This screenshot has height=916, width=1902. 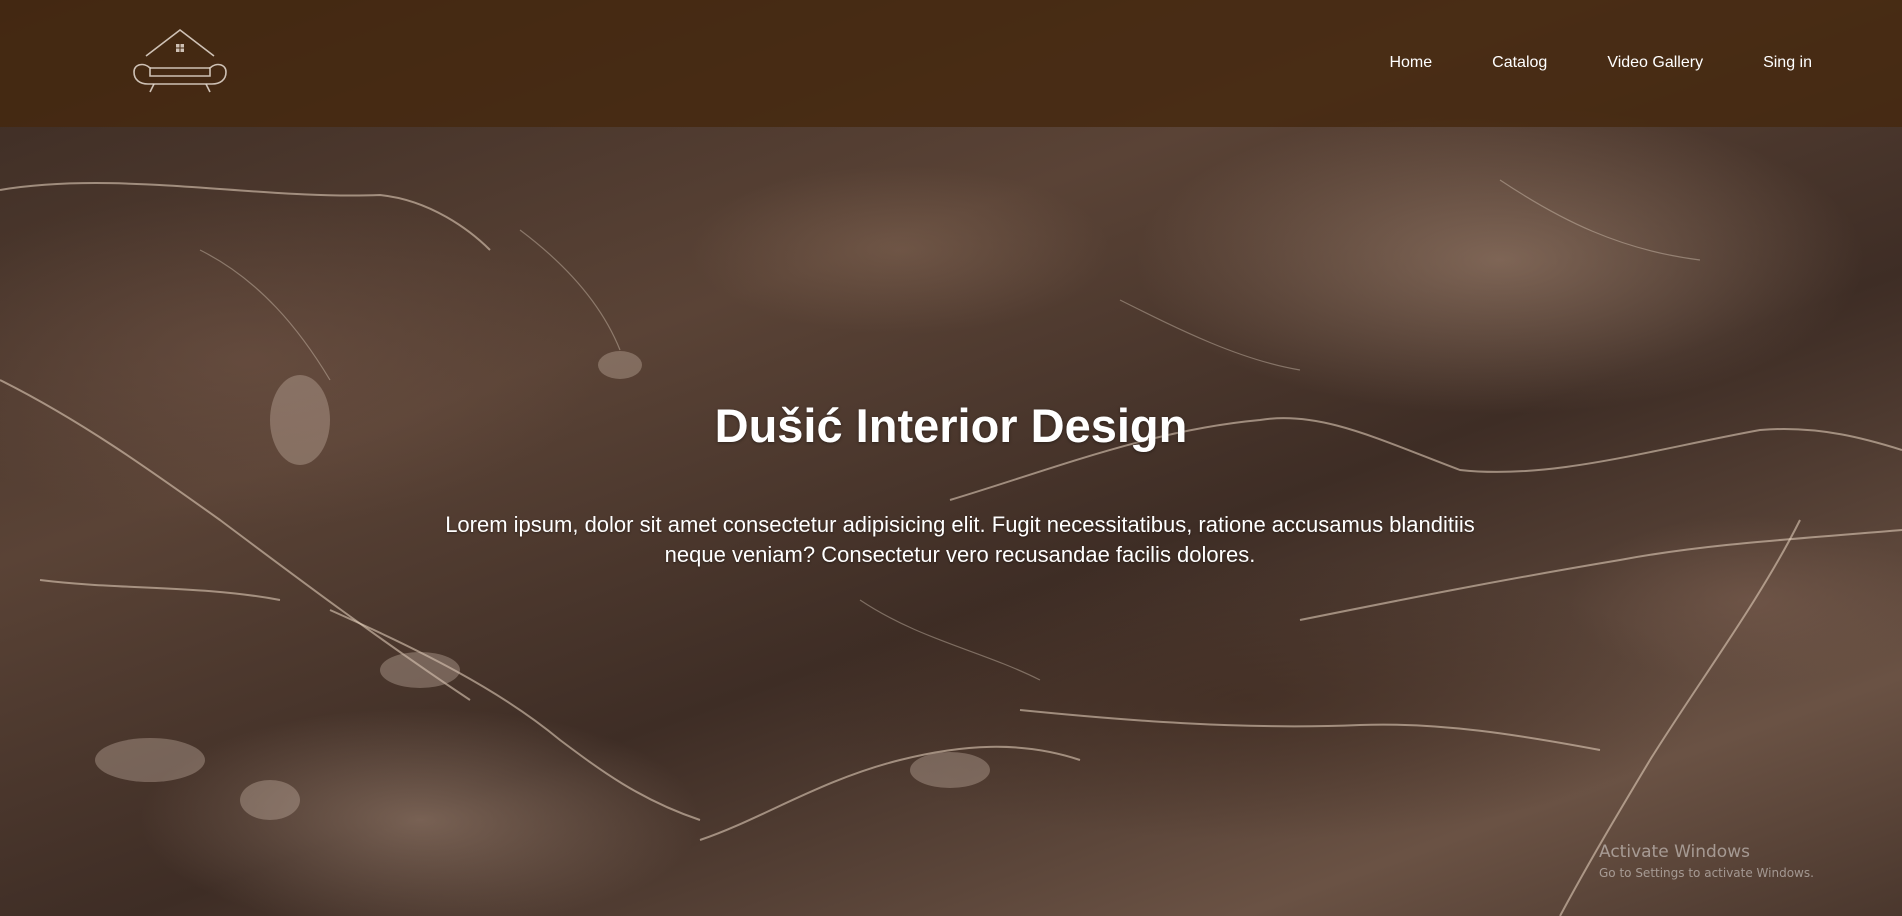 What do you see at coordinates (180, 62) in the screenshot?
I see `sofa-house-logo-icon` at bounding box center [180, 62].